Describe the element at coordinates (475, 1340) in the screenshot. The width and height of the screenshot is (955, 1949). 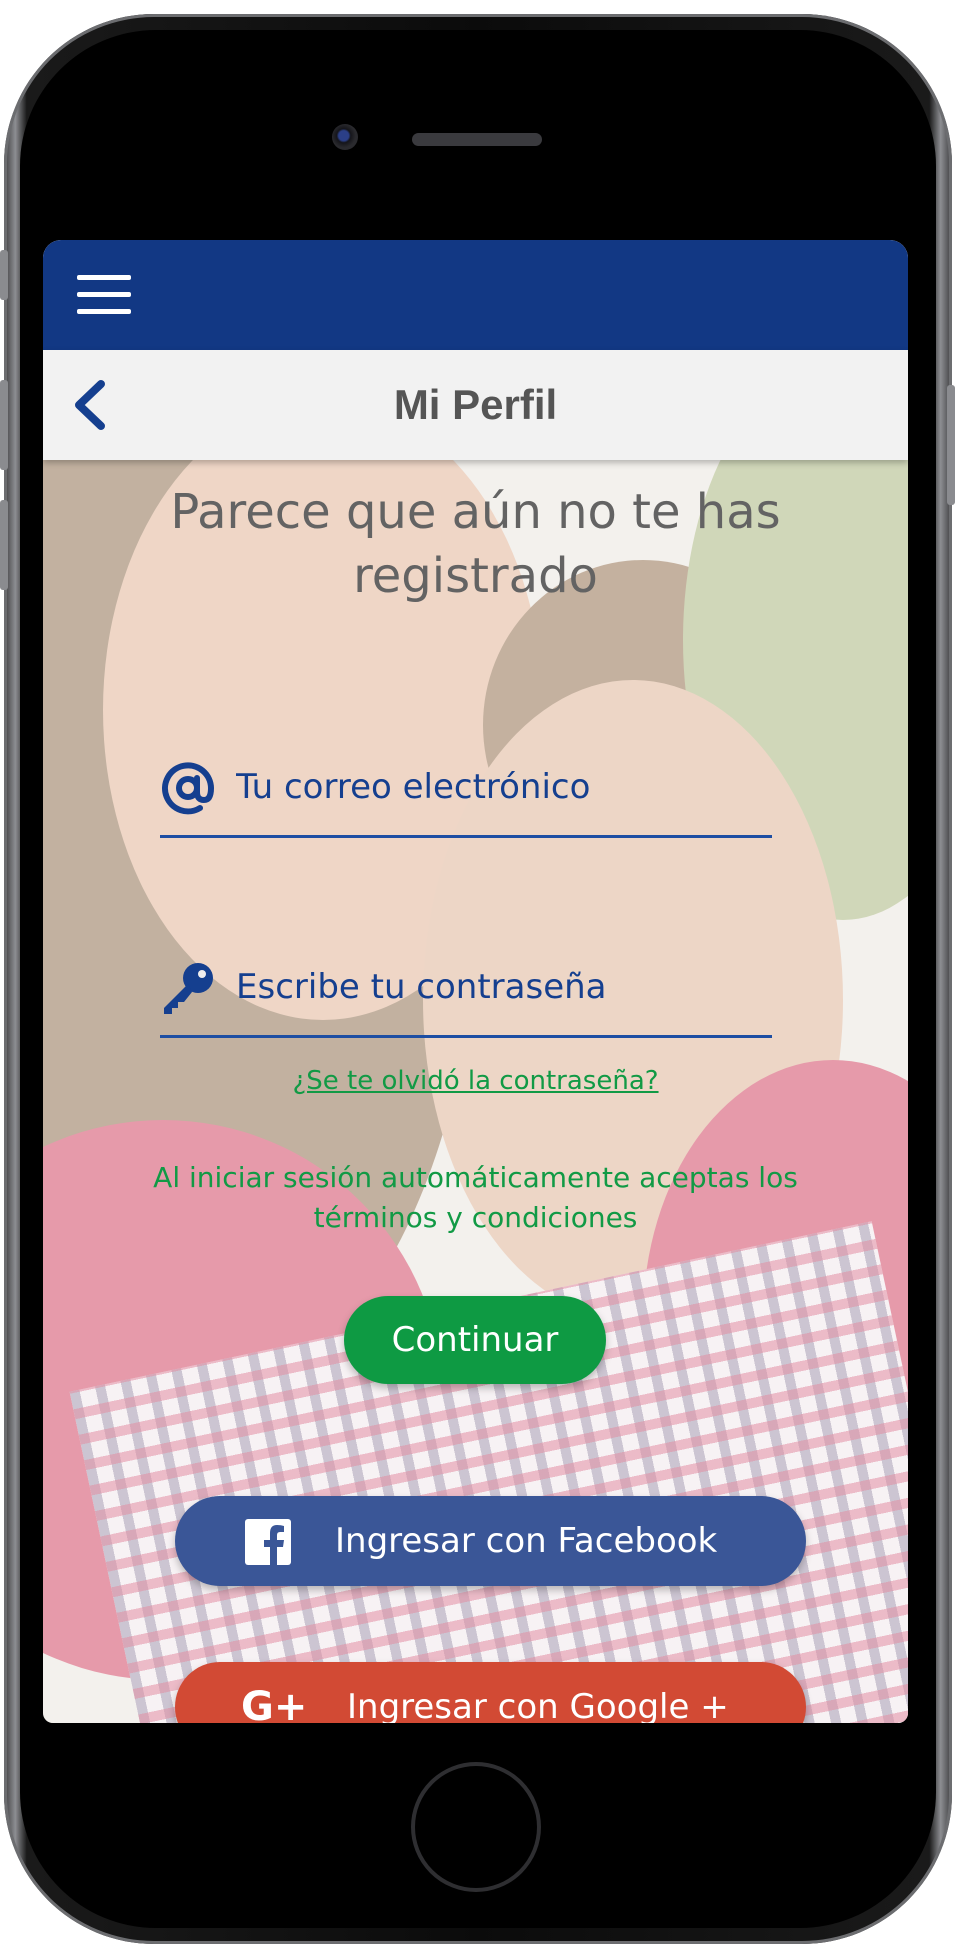
I see `continue-button: Continuar` at that location.